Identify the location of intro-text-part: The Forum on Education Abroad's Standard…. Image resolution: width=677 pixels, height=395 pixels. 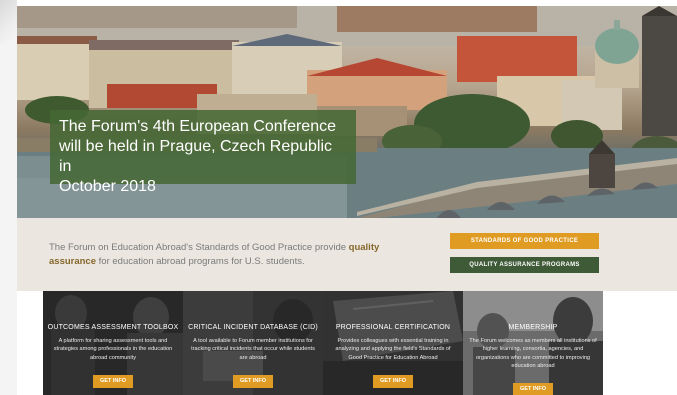
(199, 247).